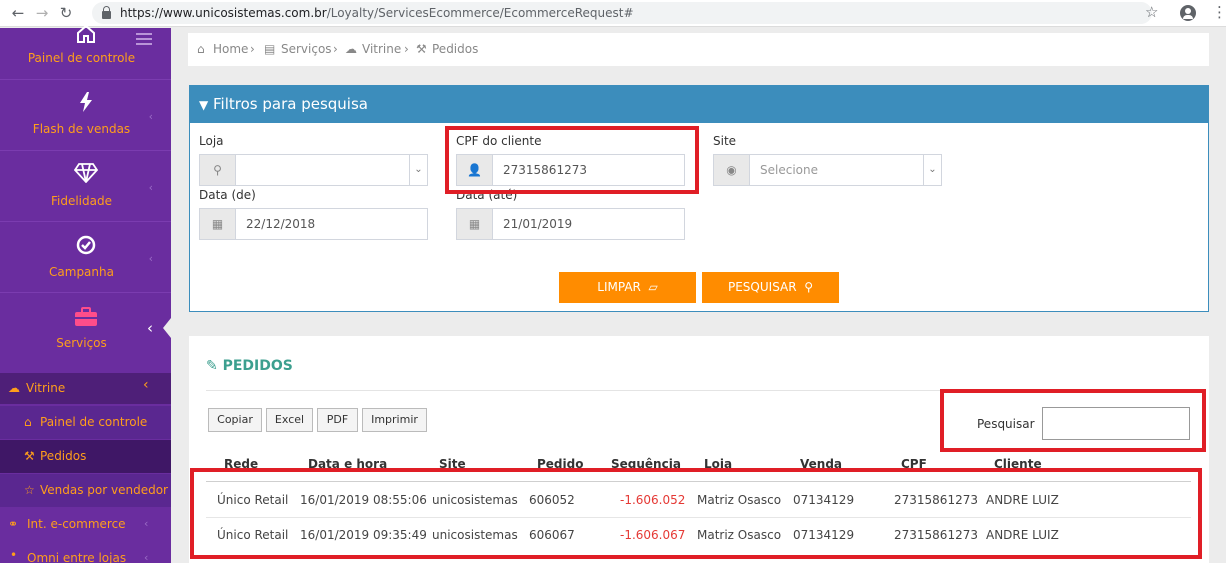 Image resolution: width=1226 pixels, height=563 pixels. I want to click on data-de-input: ▦ 22/12/2018, so click(313, 224).